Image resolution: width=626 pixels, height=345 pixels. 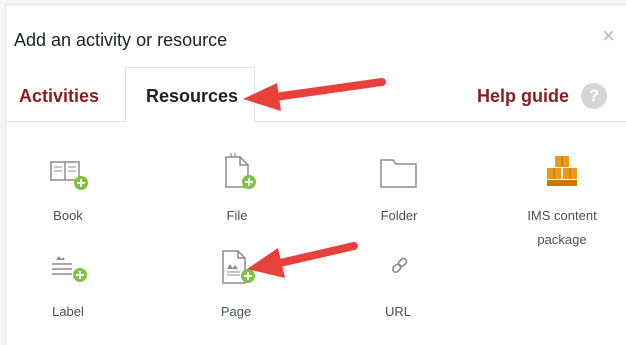 I want to click on tab-resources: Resources, so click(x=192, y=96).